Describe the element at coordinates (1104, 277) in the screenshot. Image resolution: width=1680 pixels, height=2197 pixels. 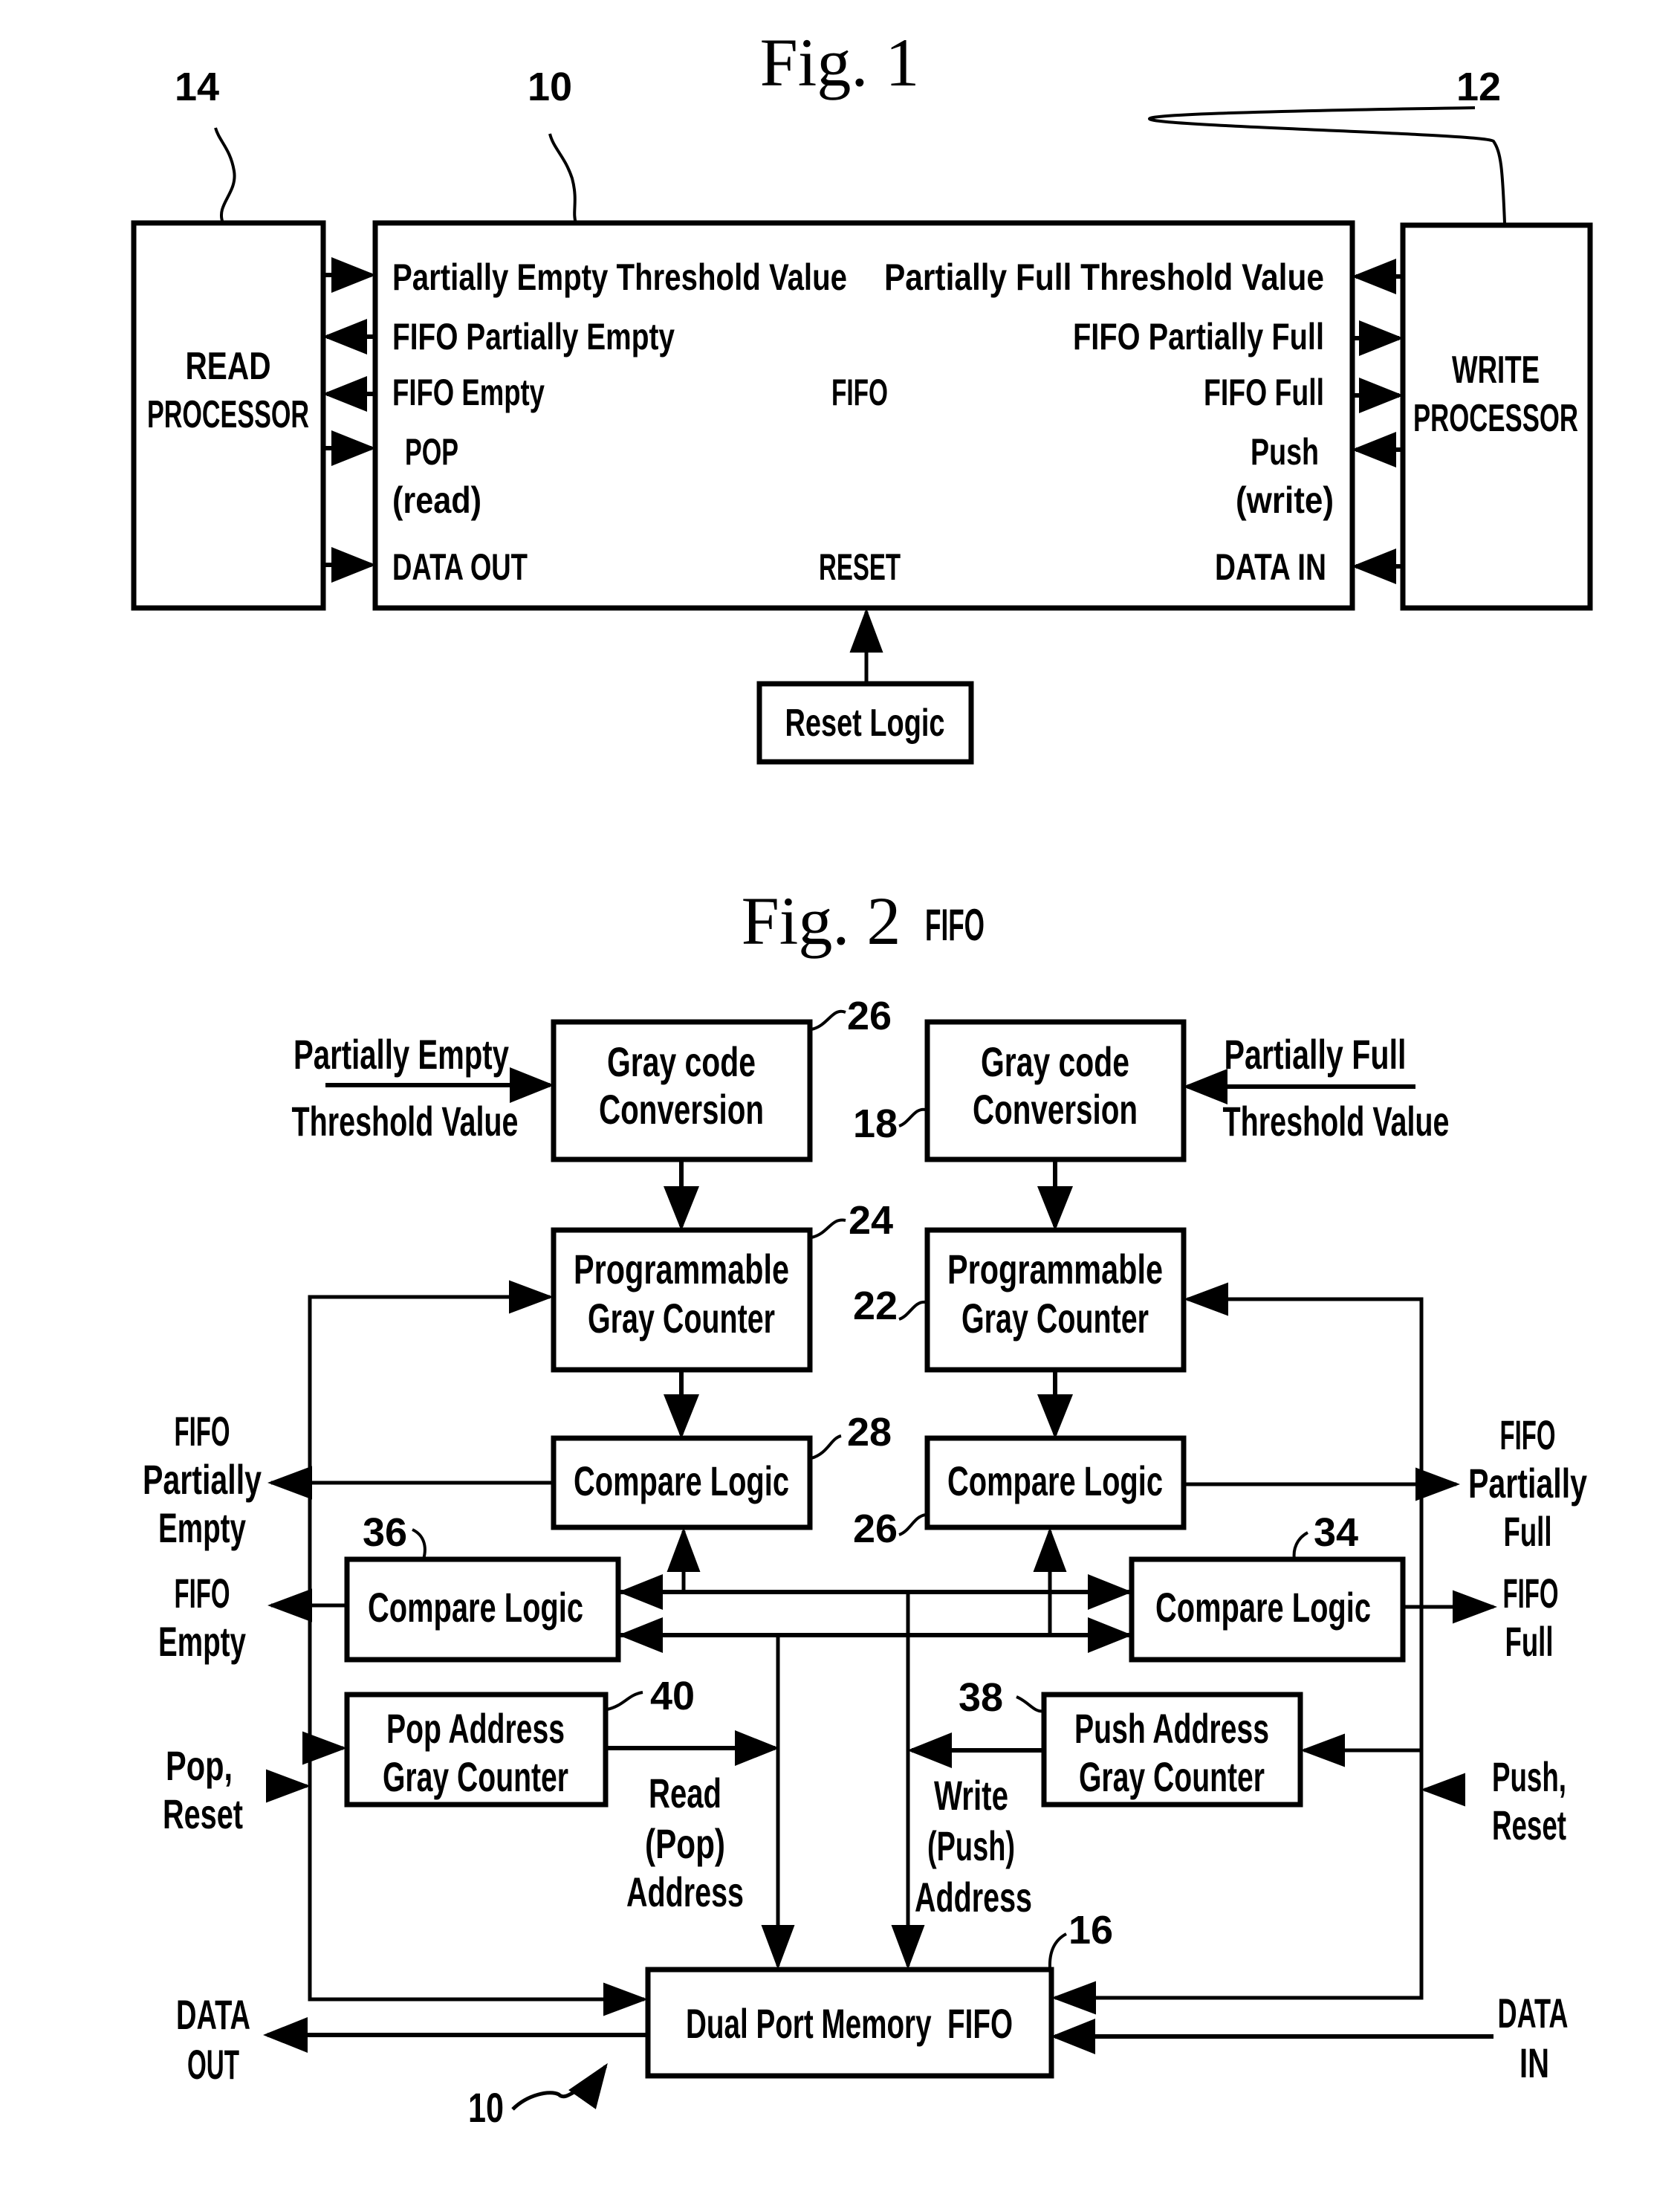
I see `fifo-right-signal-pf-threshold: Partially Full Threshold Value` at that location.